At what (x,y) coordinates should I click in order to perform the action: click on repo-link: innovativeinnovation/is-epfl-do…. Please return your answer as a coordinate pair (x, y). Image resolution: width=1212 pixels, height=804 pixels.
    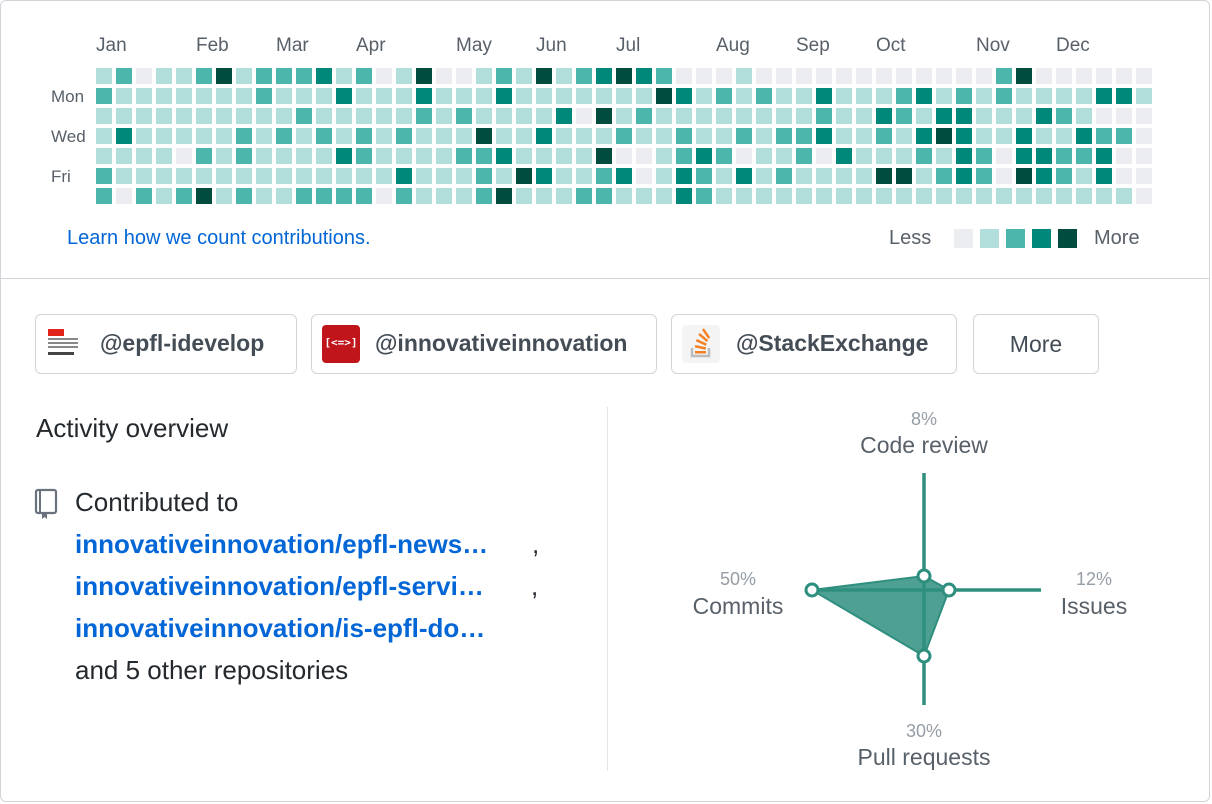
    Looking at the image, I should click on (280, 628).